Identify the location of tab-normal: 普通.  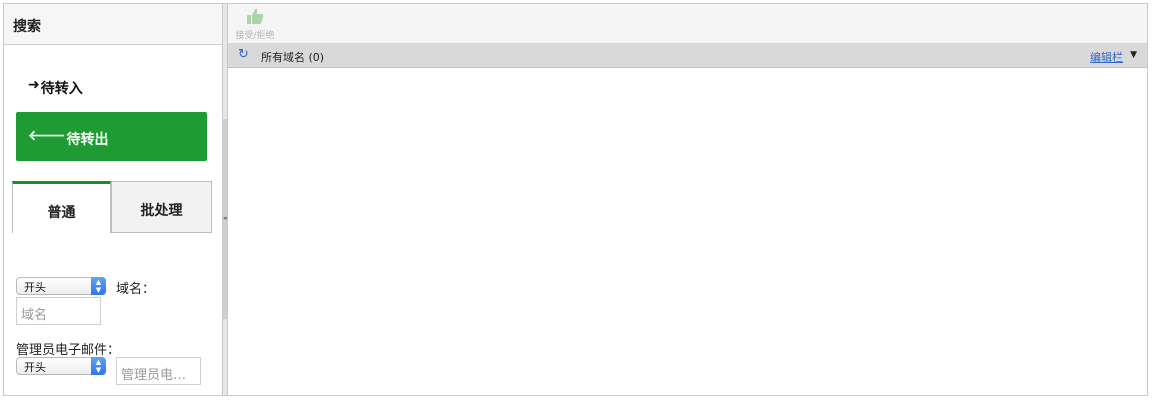
(61, 207).